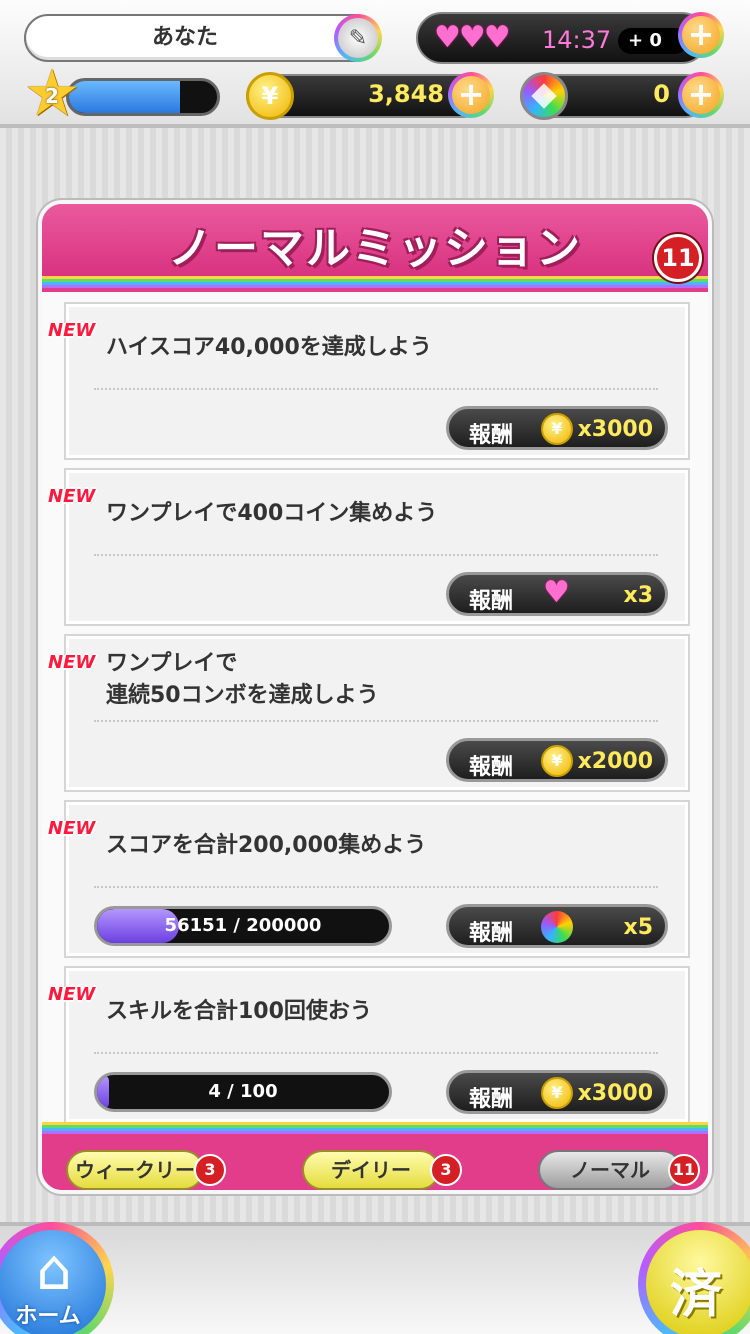  Describe the element at coordinates (369, 879) in the screenshot. I see `mission-row: NEW スコアを合計200,000集めよう 56151 / 200000 報酬 x5` at that location.